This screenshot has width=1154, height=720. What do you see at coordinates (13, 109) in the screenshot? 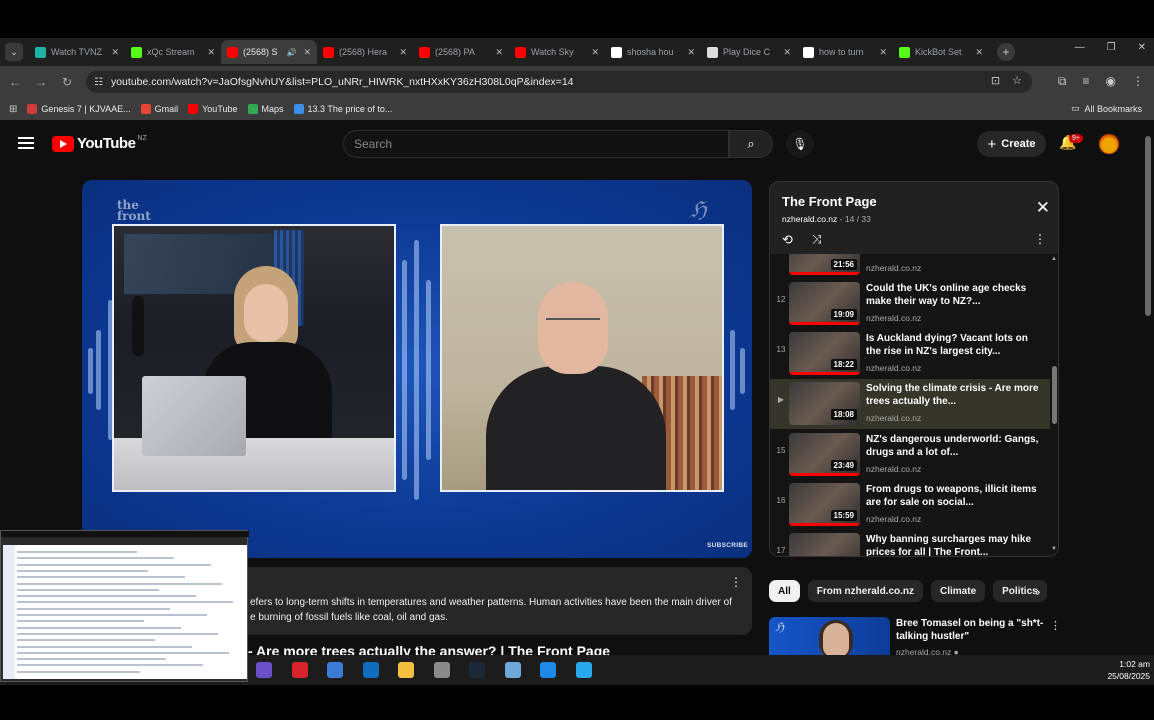
I see `apps-grid-icon: ⊞` at bounding box center [13, 109].